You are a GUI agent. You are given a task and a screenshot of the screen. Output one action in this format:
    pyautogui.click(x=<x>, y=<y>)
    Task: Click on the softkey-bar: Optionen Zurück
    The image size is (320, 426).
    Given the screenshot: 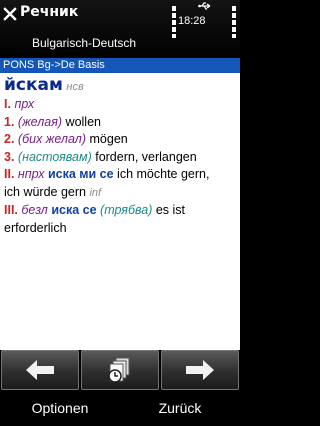 What is the action you would take?
    pyautogui.click(x=120, y=408)
    